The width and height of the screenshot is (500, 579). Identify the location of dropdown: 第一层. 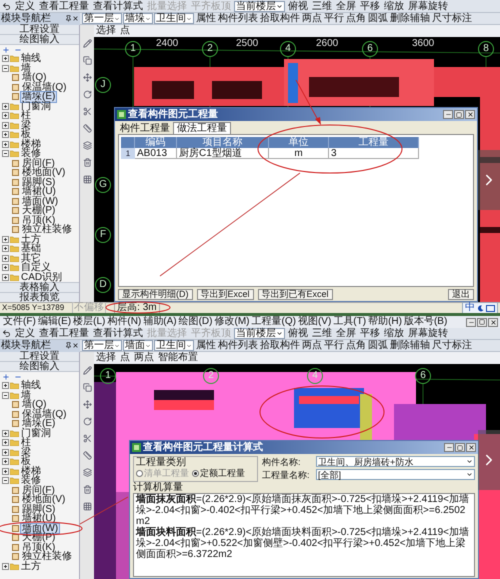
(102, 18).